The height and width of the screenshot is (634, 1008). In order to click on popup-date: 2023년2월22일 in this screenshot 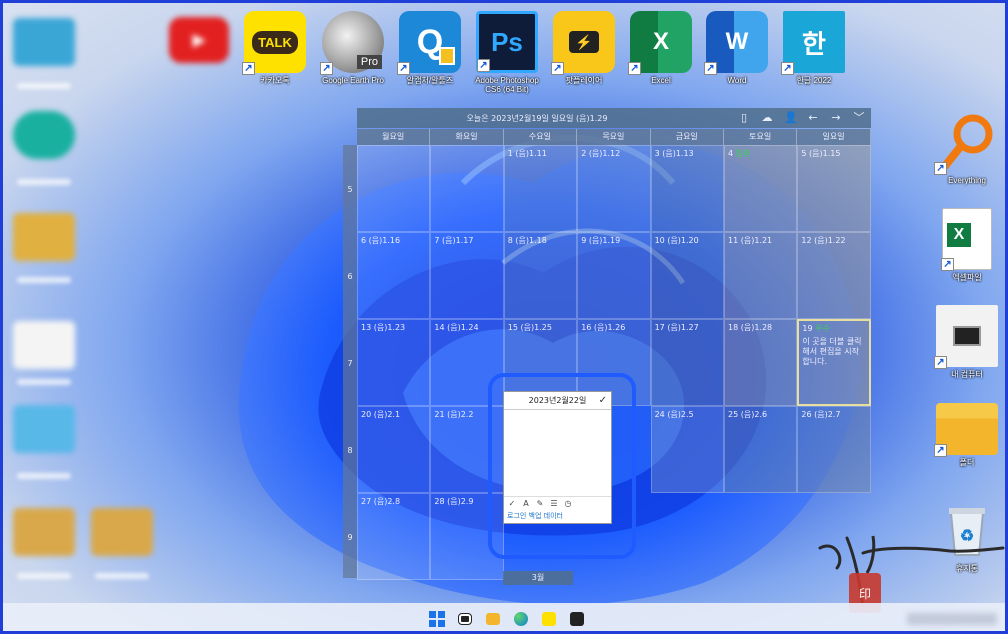, I will do `click(557, 400)`.